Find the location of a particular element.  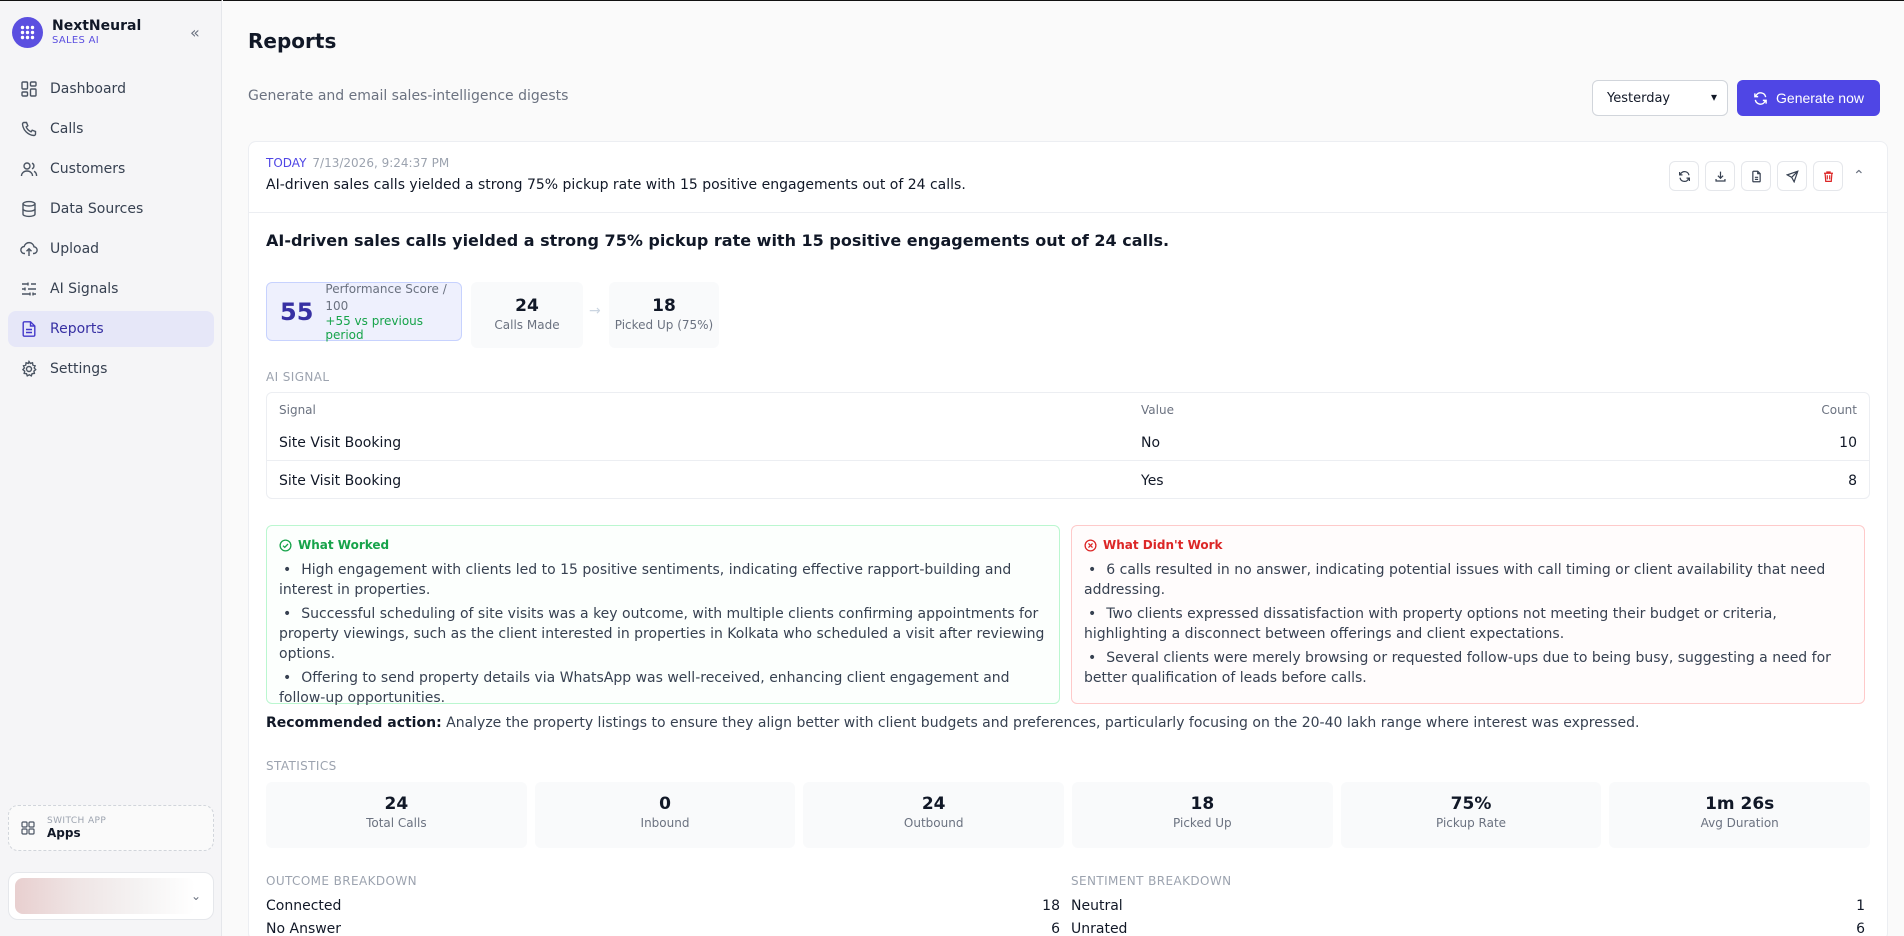

stat-pickup-rate: 75% Pickup Rate is located at coordinates (1471, 815).